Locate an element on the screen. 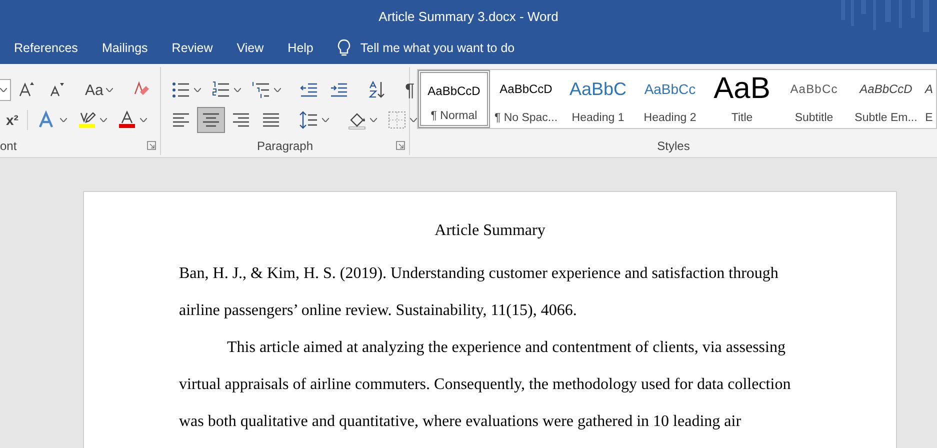 The image size is (937, 448). font-size-field is located at coordinates (5, 90).